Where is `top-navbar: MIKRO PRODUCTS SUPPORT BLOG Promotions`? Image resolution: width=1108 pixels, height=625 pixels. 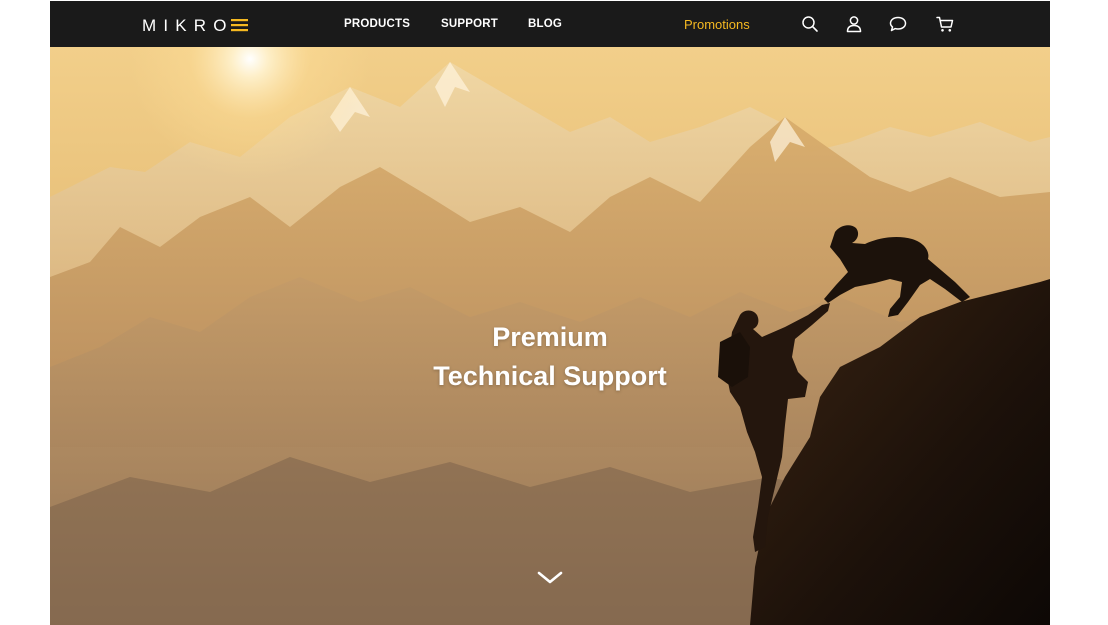 top-navbar: MIKRO PRODUCTS SUPPORT BLOG Promotions is located at coordinates (550, 24).